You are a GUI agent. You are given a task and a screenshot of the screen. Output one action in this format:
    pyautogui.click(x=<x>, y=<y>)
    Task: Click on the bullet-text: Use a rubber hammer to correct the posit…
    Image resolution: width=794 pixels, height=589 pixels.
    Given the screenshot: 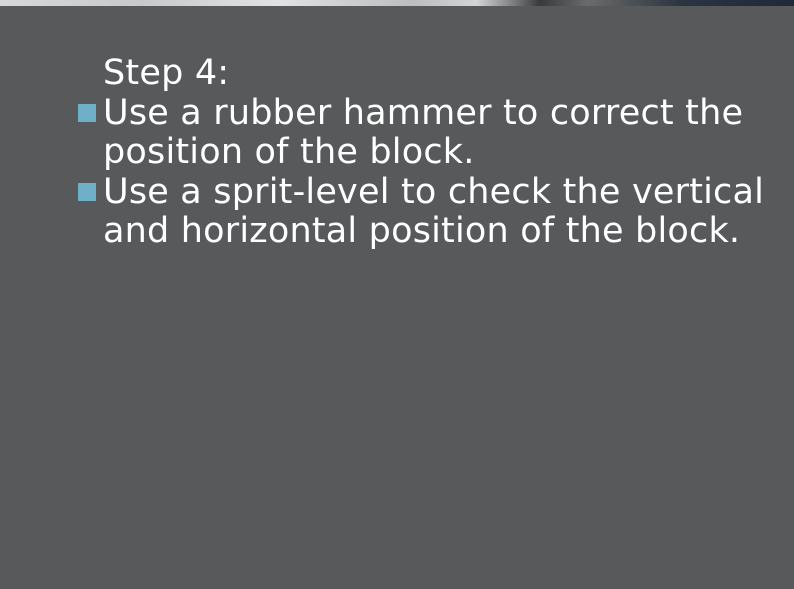 What is the action you would take?
    pyautogui.click(x=423, y=132)
    